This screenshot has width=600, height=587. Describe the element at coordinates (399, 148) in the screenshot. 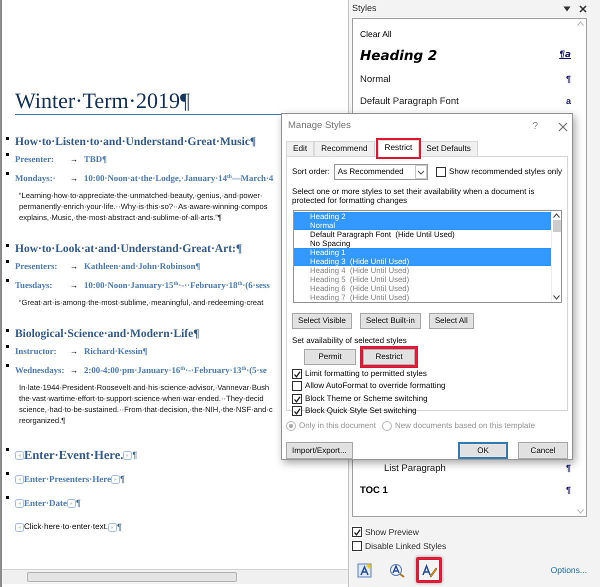

I see `tab: Restrict` at that location.